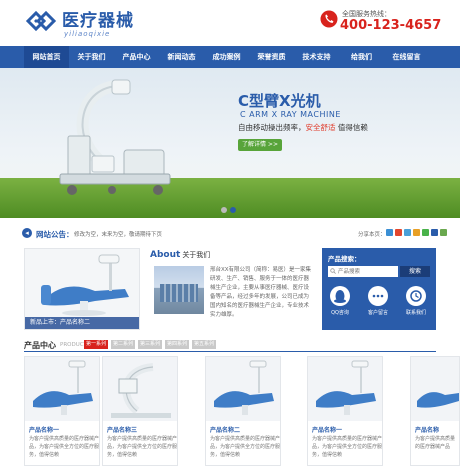  What do you see at coordinates (290, 114) in the screenshot?
I see `banner-subtitle: C ARM X RAY MACHINE` at bounding box center [290, 114].